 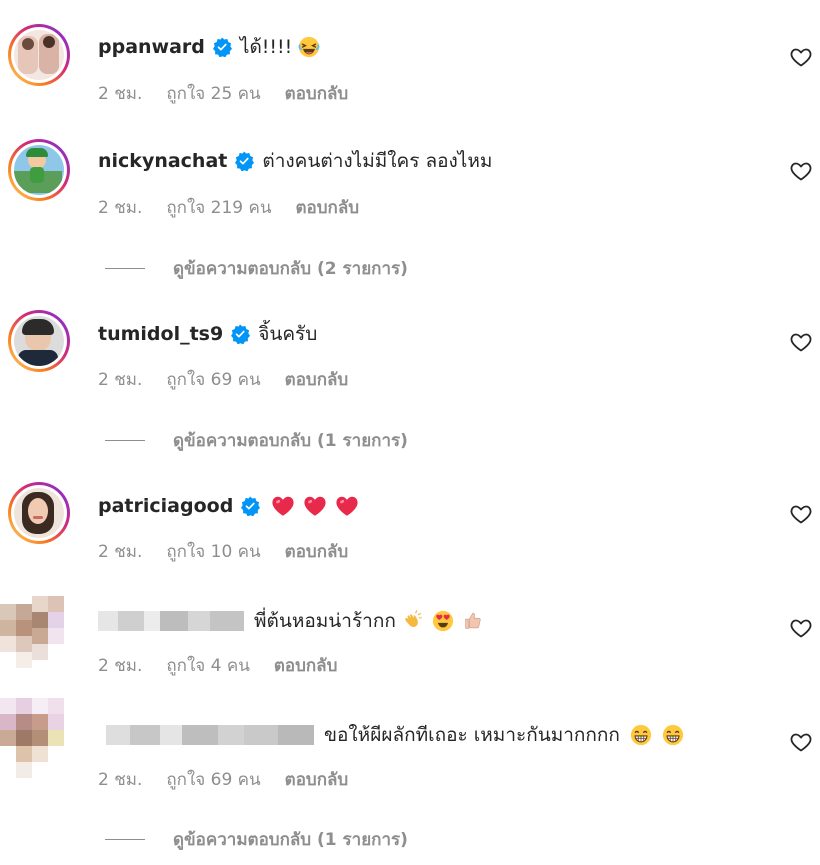 I want to click on like-count: ถูกใจ 4 คน, so click(x=207, y=665).